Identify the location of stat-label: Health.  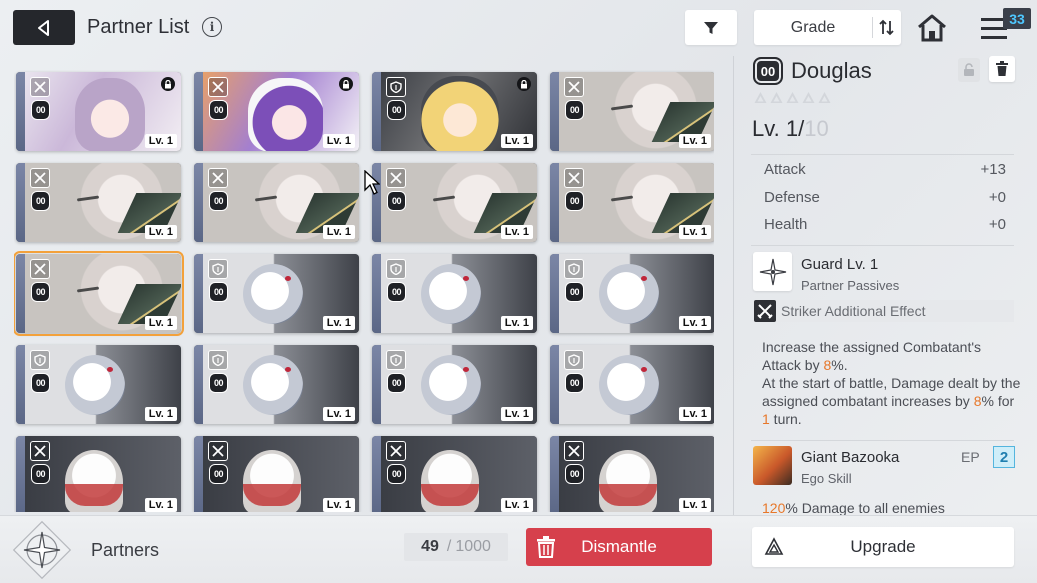
(785, 224).